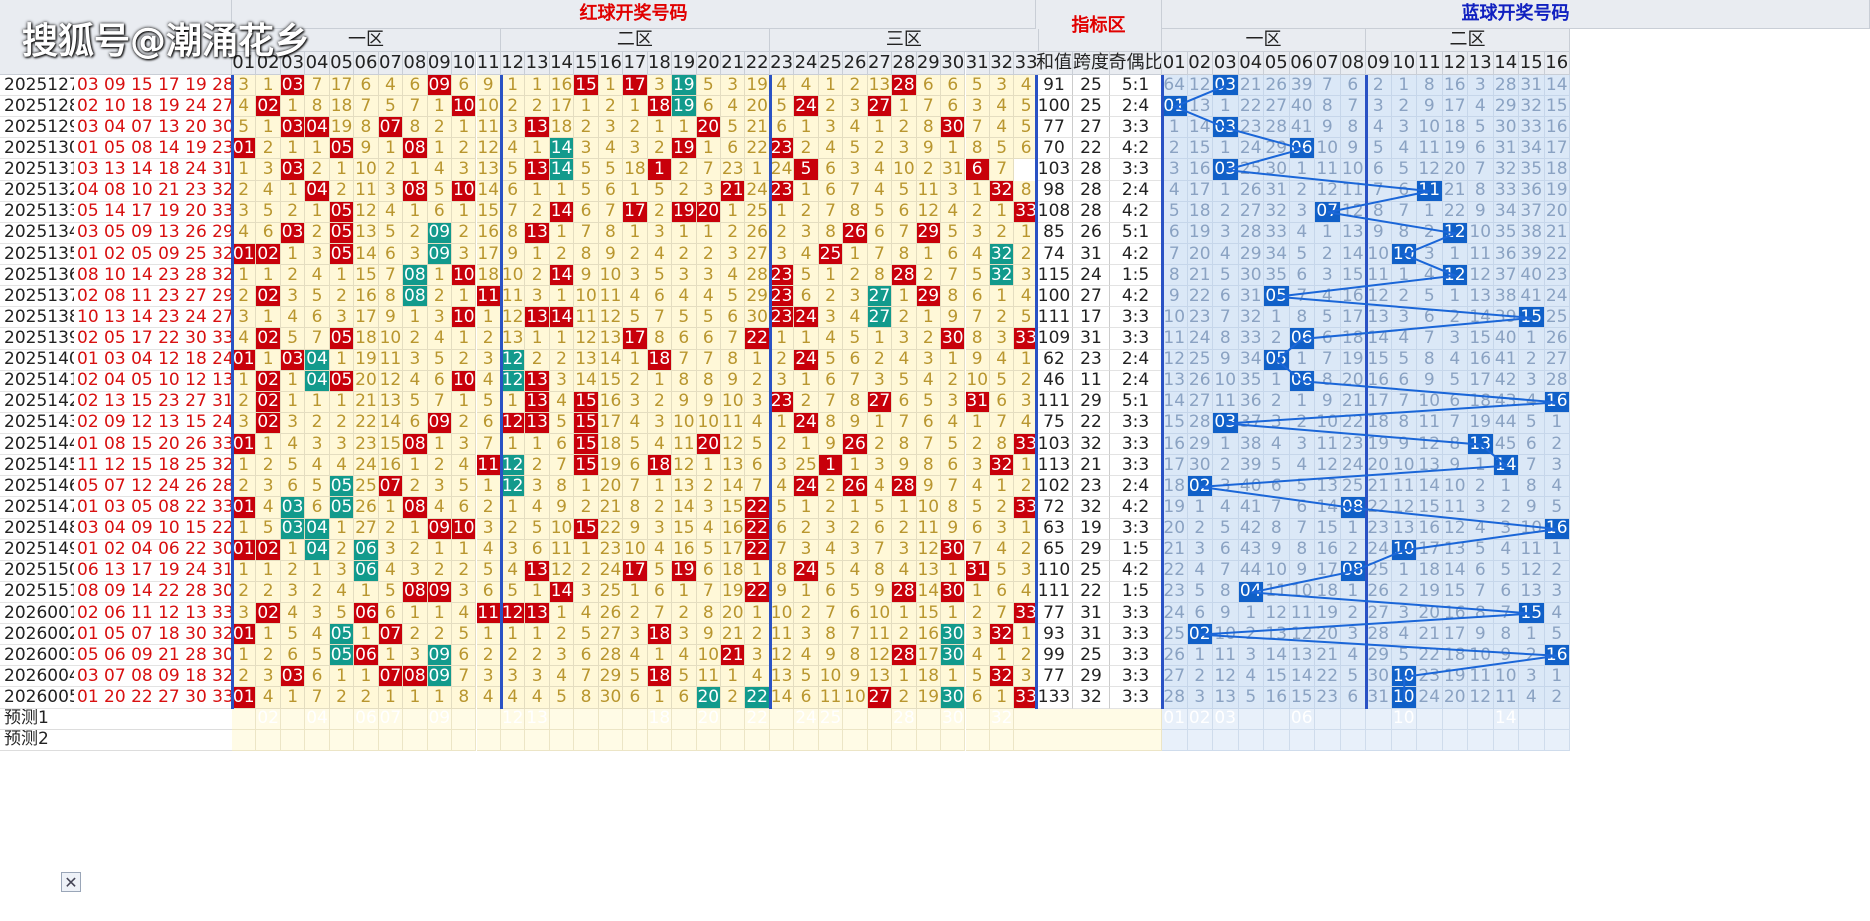 This screenshot has width=1870, height=921. Describe the element at coordinates (904, 719) in the screenshot. I see `prediction-red-pick: 28` at that location.